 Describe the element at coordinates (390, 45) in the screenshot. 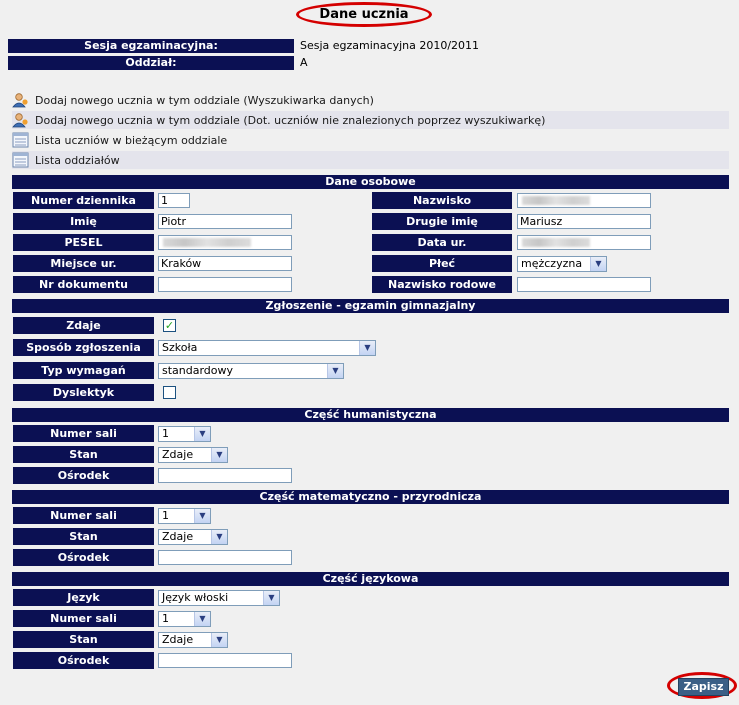

I see `session-value: Sesja egzaminacyjna 2010/2011` at that location.